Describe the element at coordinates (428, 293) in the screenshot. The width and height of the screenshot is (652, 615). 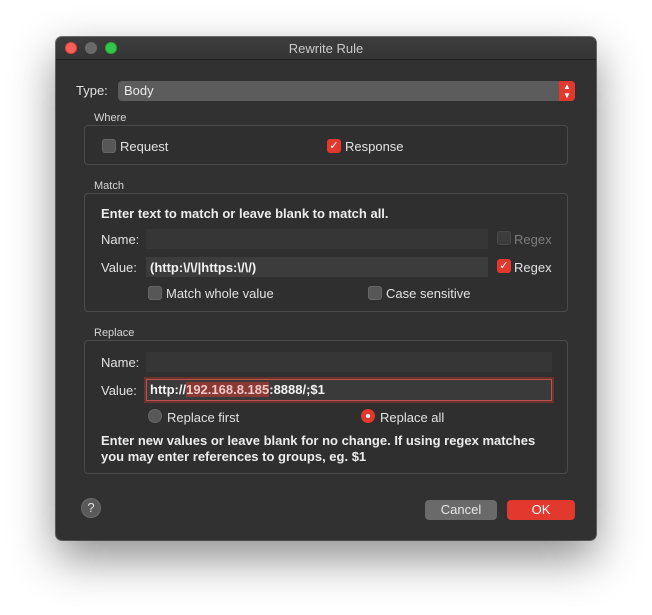
I see `case-sensitive-label: Case sensitive` at that location.